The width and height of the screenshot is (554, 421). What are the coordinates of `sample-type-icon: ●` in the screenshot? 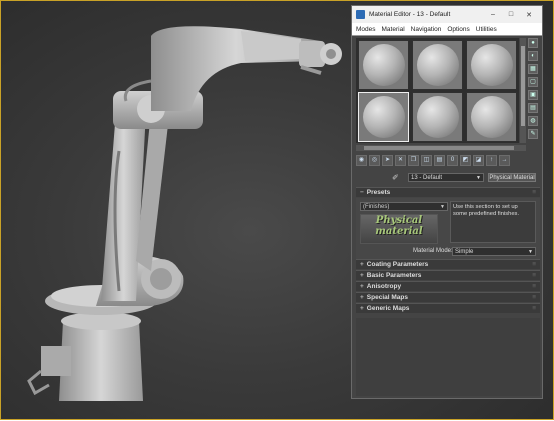 It's located at (533, 43).